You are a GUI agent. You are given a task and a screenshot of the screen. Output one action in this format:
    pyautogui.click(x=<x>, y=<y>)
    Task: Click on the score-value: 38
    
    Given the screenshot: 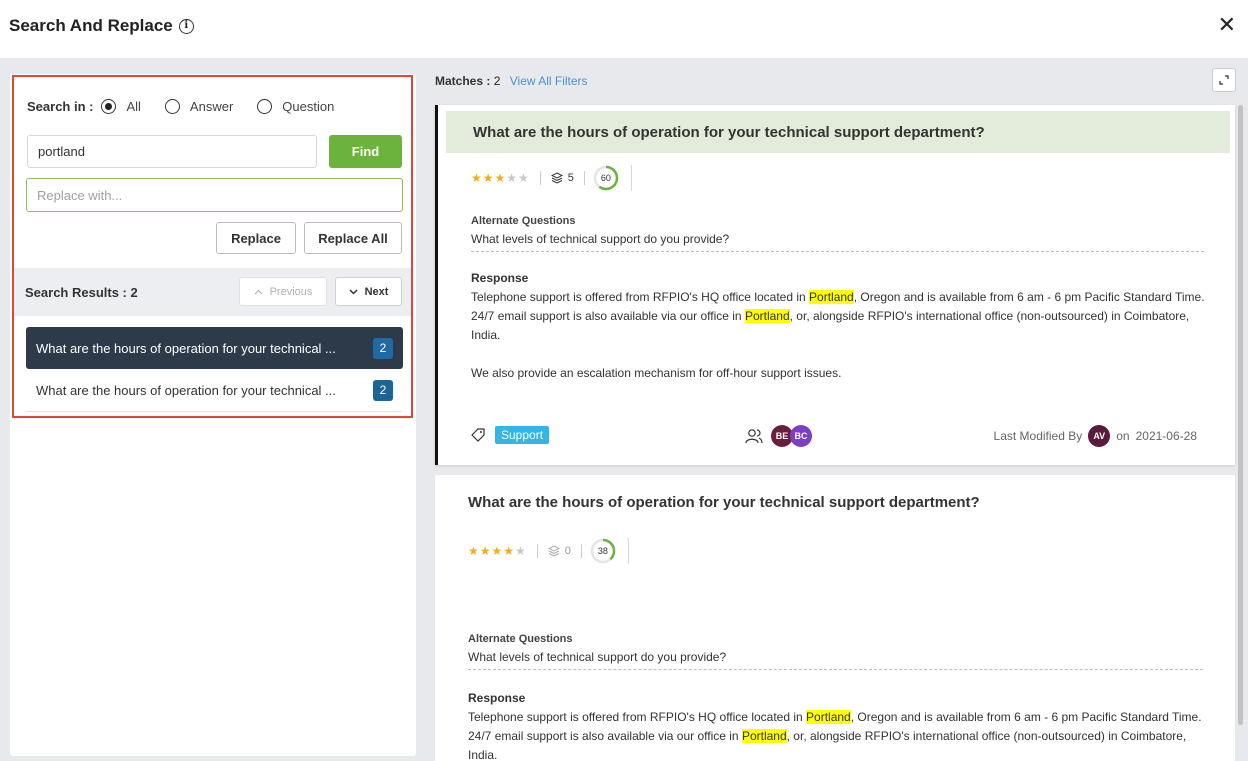 What is the action you would take?
    pyautogui.click(x=602, y=551)
    